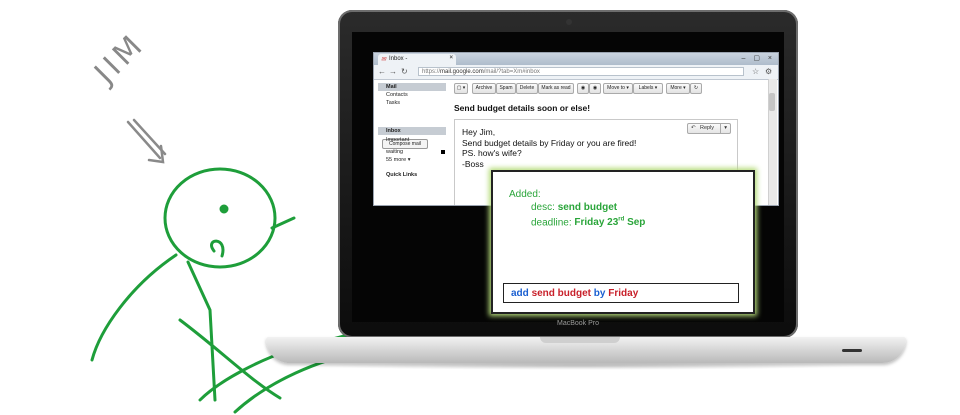 The image size is (960, 415). Describe the element at coordinates (451, 58) in the screenshot. I see `close-icon: ×` at that location.